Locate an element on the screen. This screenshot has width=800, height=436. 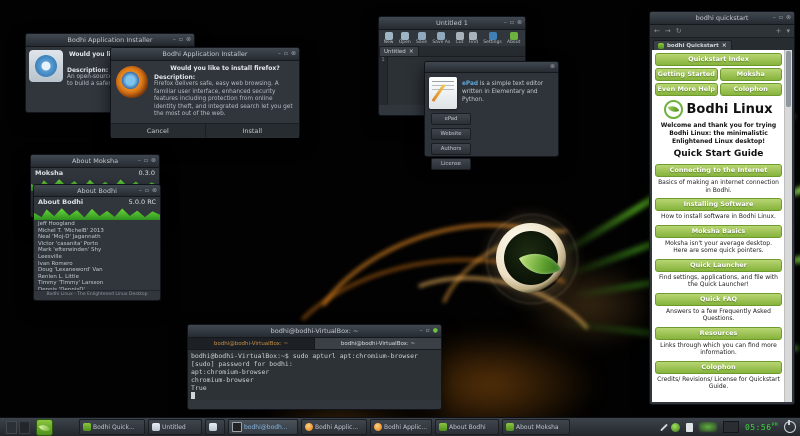
save-as-button: Save As is located at coordinates (441, 38).